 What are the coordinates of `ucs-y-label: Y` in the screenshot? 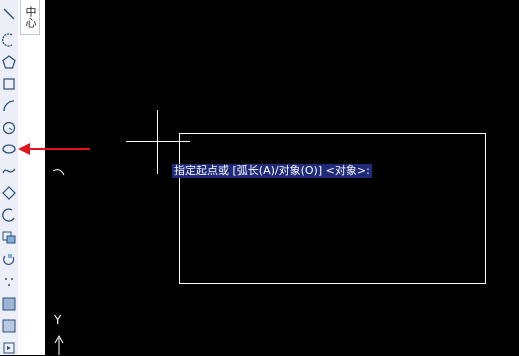 It's located at (58, 320).